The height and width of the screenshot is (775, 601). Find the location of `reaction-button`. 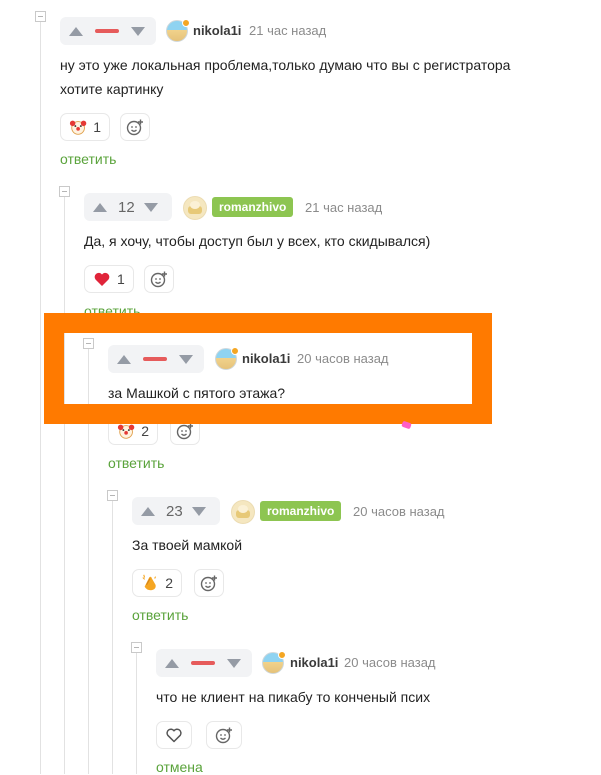

reaction-button is located at coordinates (174, 735).